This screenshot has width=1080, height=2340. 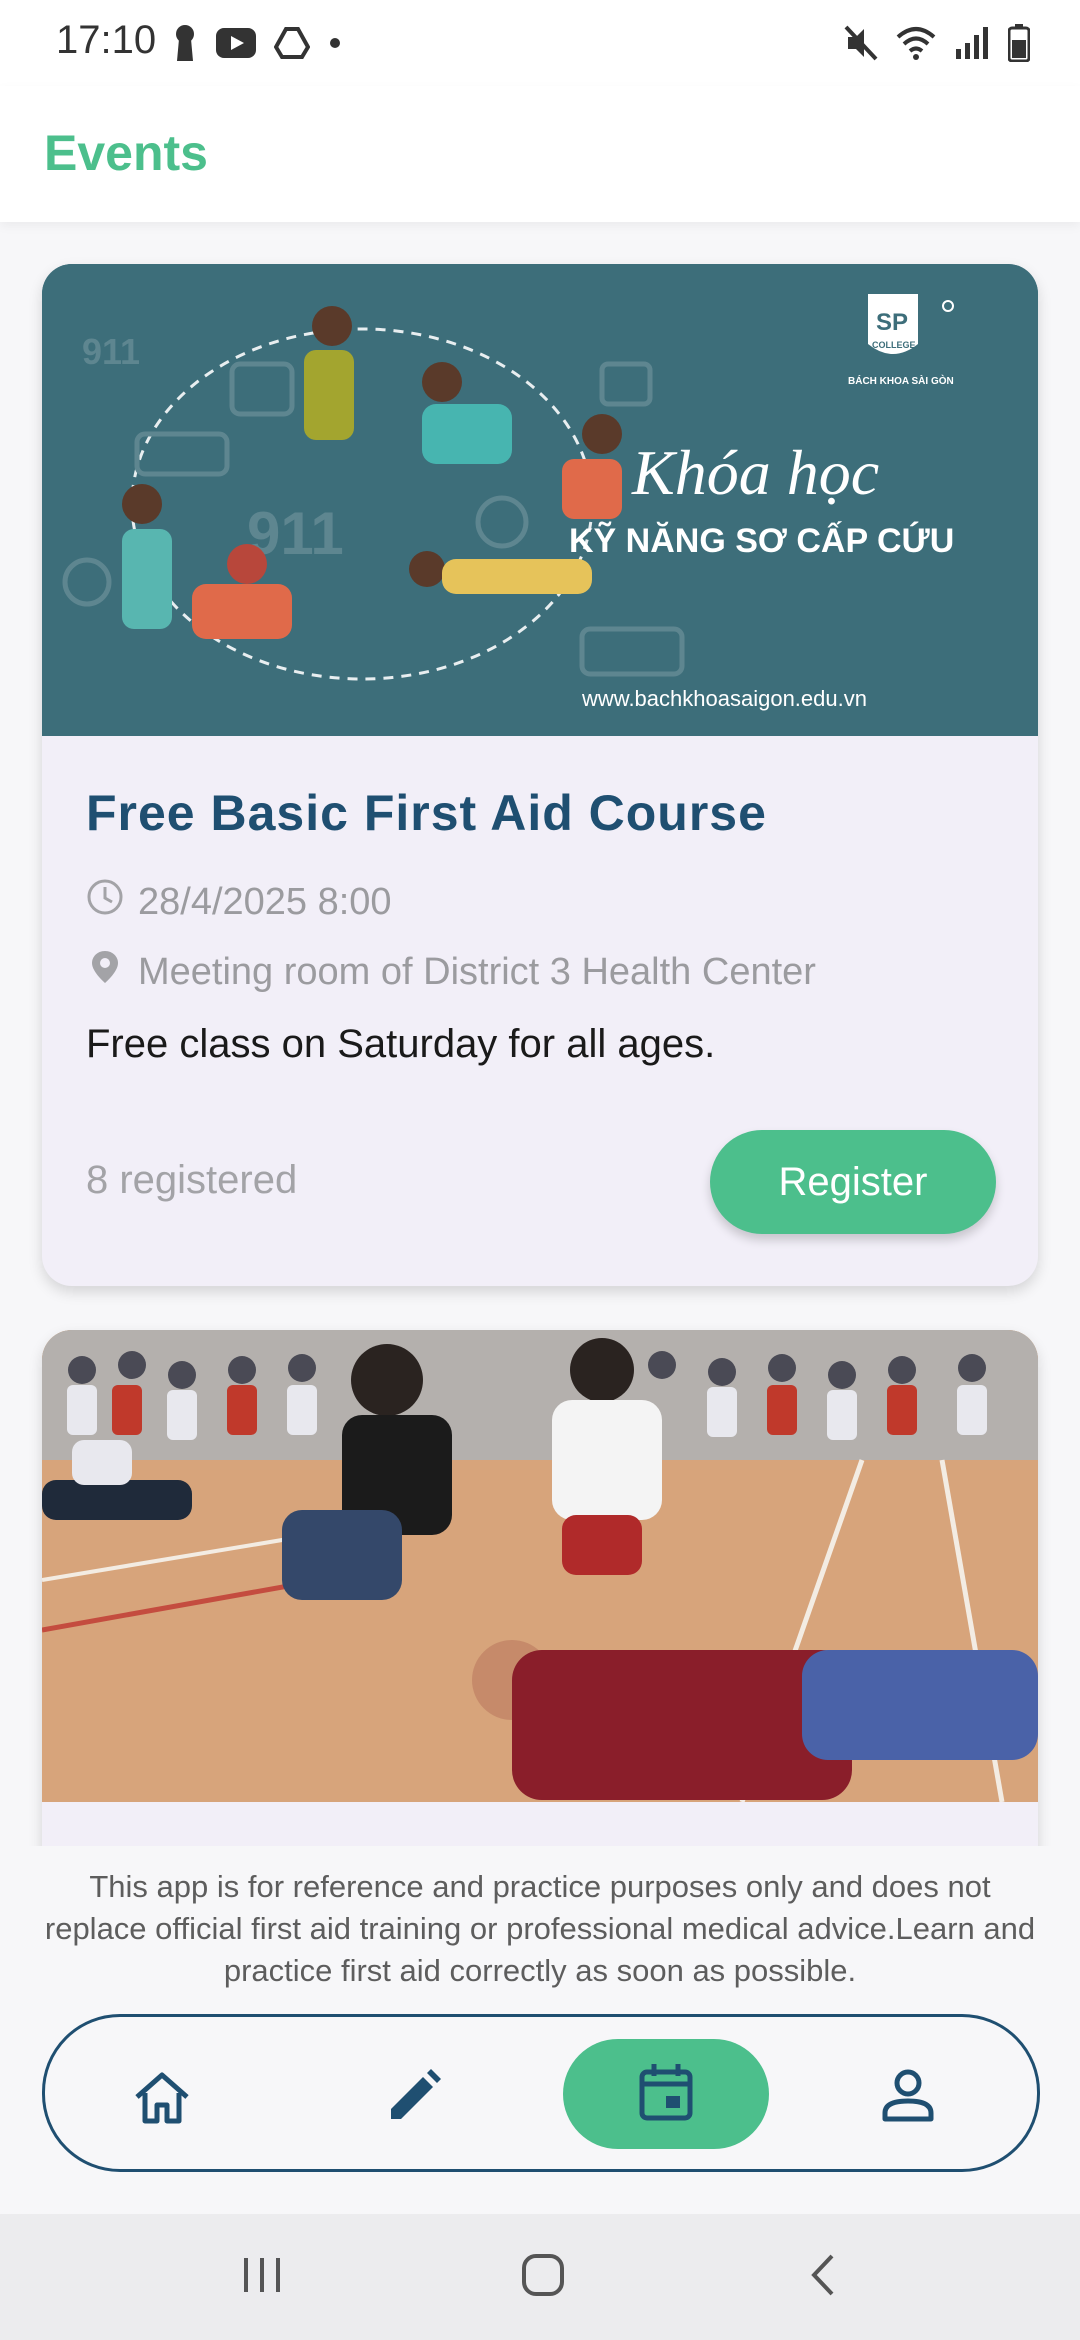 I want to click on dot-icon, so click(x=335, y=43).